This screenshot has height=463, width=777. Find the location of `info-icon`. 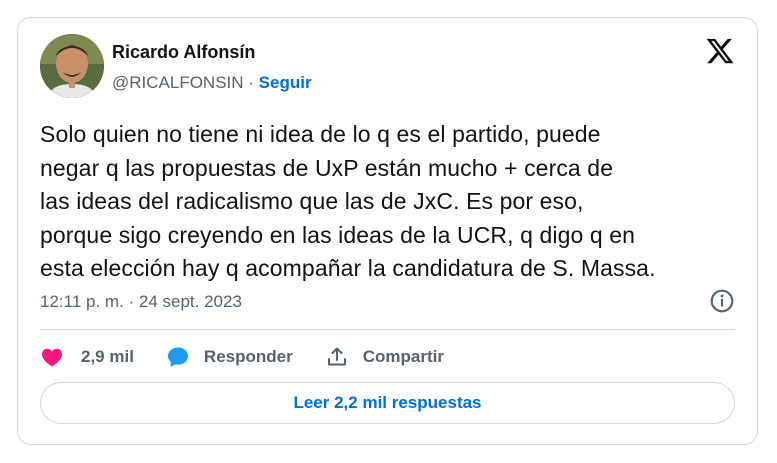

info-icon is located at coordinates (722, 301).